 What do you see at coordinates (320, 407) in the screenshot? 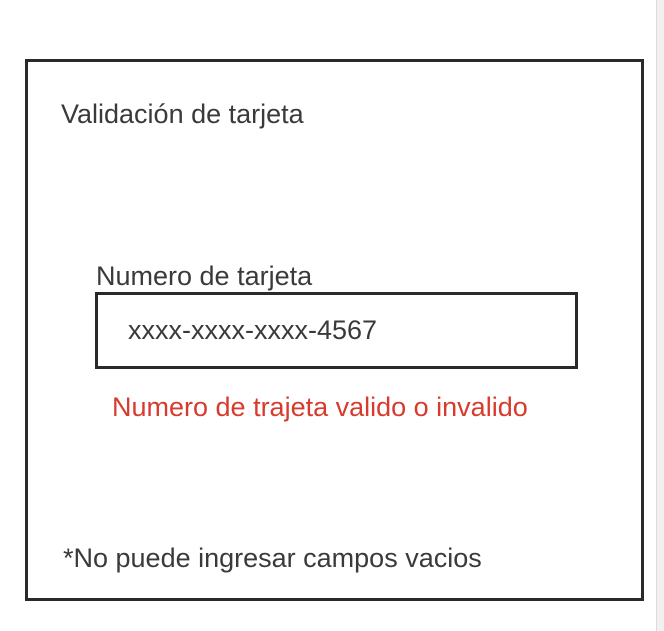
I see `validation-message: Numero de trajeta valido o invalido` at bounding box center [320, 407].